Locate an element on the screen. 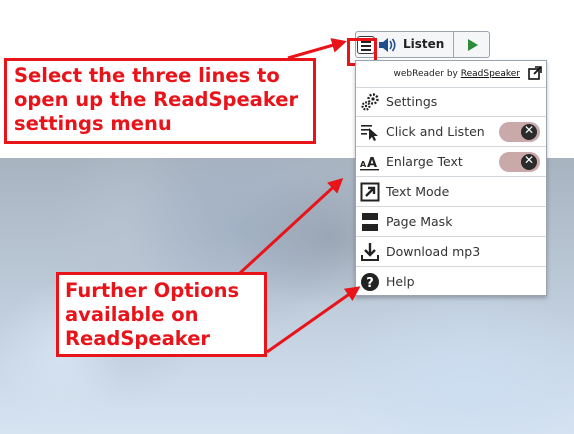 The image size is (574, 434). arrow-to-menu-button is located at coordinates (317, 49).